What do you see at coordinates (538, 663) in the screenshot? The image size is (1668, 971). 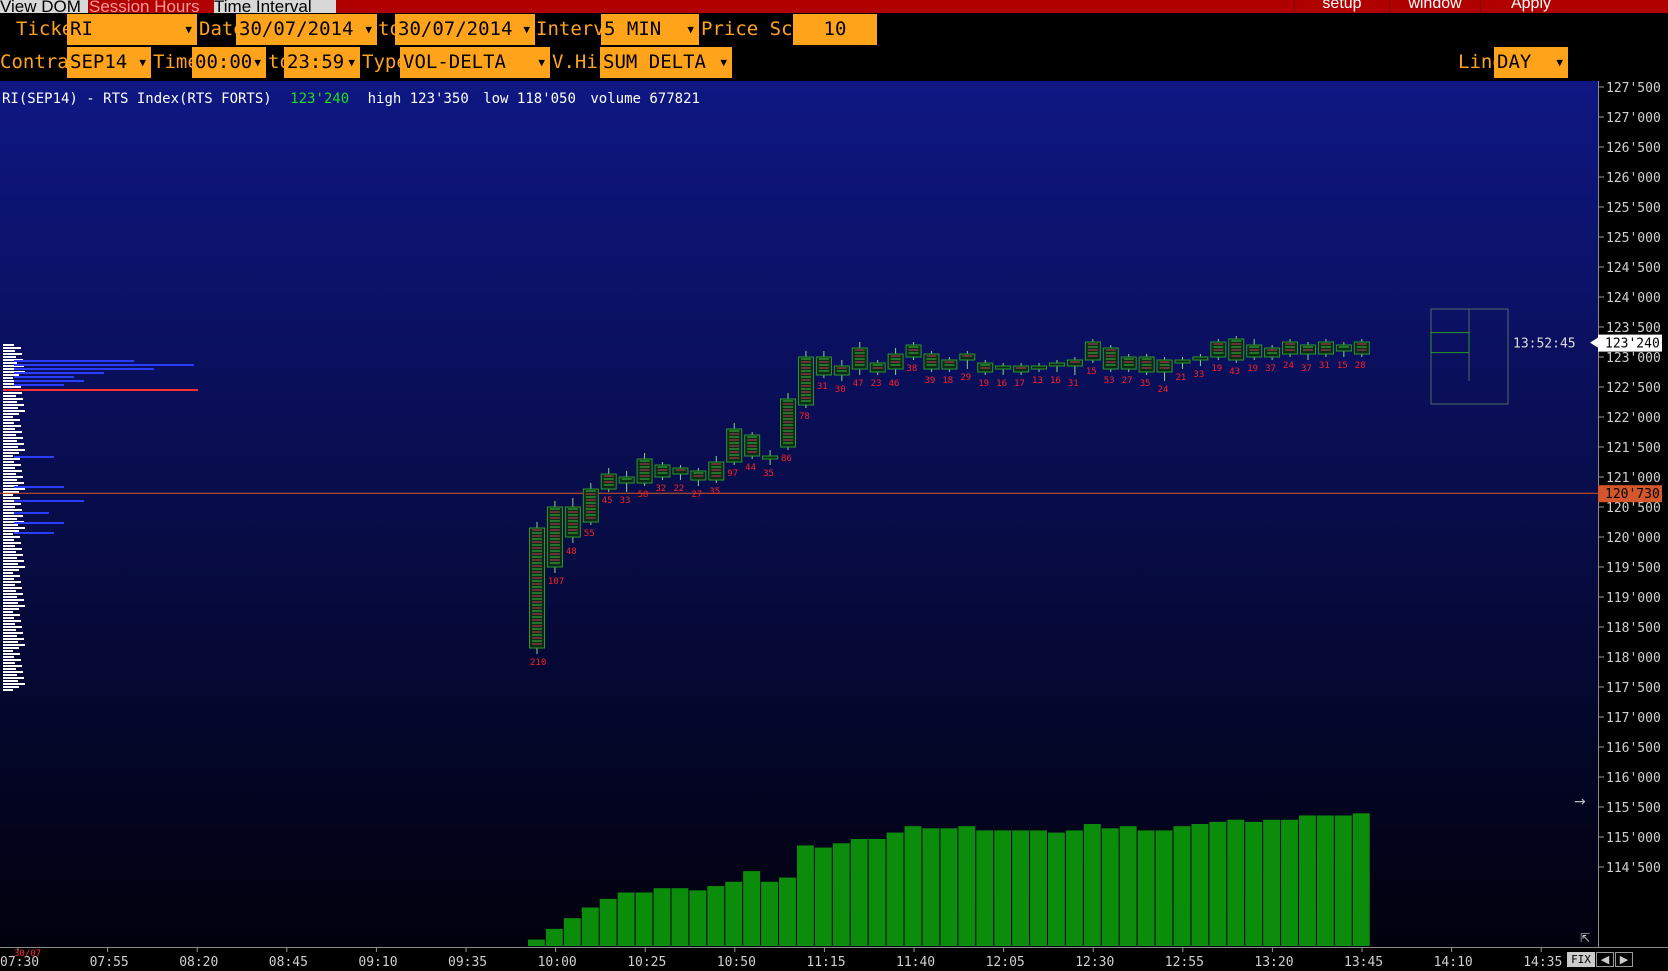 I see `candle-count: 210` at bounding box center [538, 663].